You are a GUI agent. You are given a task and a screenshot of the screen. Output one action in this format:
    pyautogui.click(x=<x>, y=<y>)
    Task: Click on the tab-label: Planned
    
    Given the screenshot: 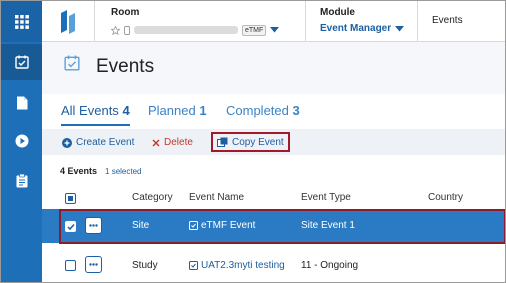 What is the action you would take?
    pyautogui.click(x=172, y=110)
    